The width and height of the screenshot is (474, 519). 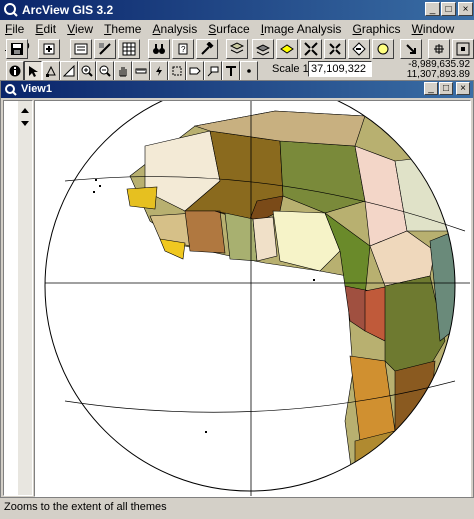 What do you see at coordinates (25, 124) in the screenshot?
I see `scroll-down-arrow-icon` at bounding box center [25, 124].